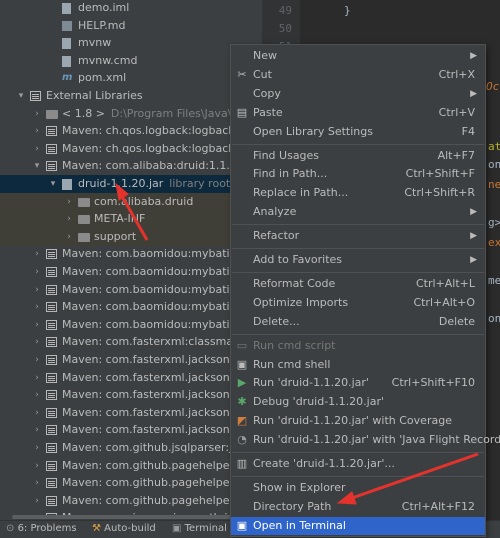  Describe the element at coordinates (102, 25) in the screenshot. I see `tree-row-label: HELP.md` at that location.